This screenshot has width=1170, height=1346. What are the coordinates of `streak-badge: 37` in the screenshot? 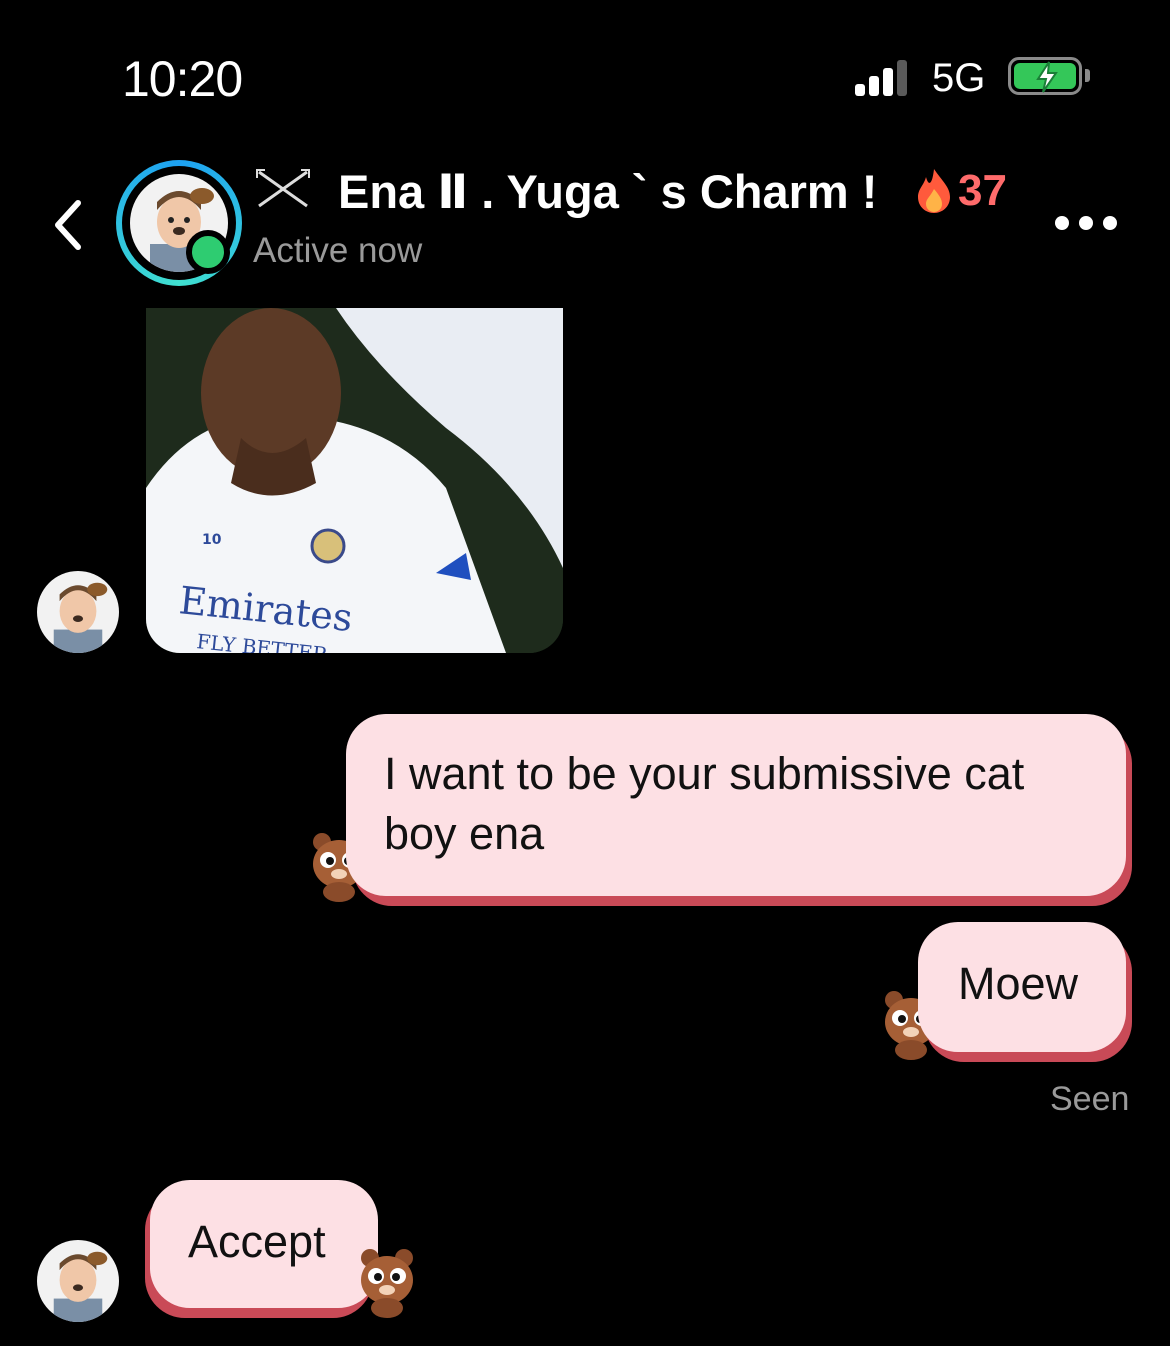 It's located at (960, 191).